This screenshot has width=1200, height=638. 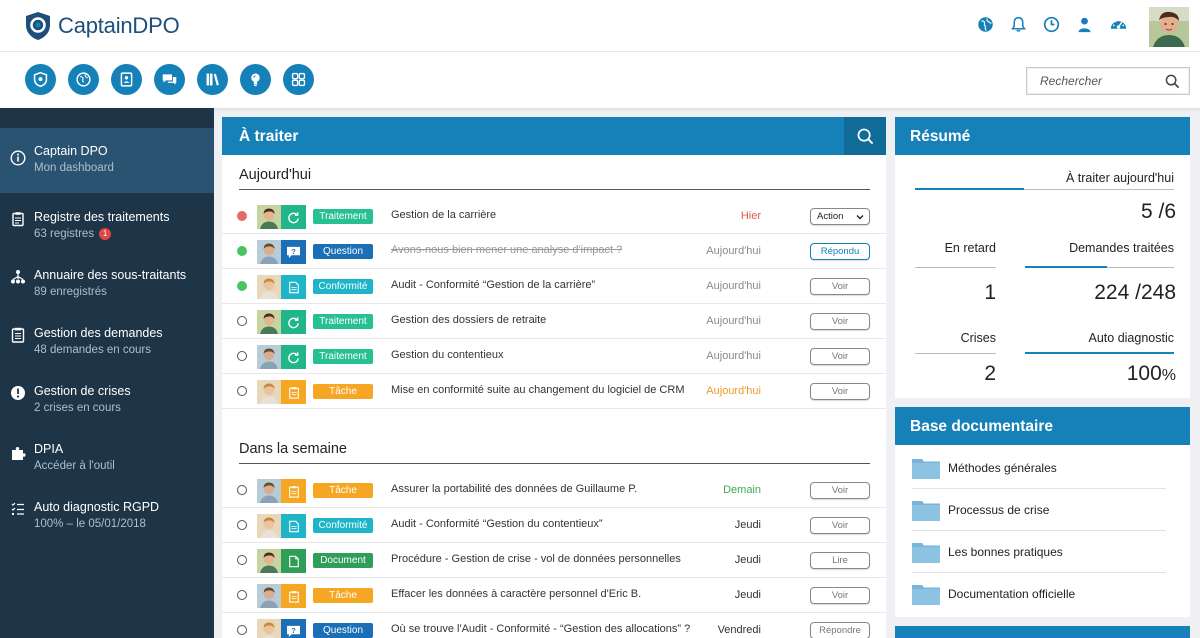 I want to click on stat-label-done: Demandes traitées, so click(x=1121, y=248).